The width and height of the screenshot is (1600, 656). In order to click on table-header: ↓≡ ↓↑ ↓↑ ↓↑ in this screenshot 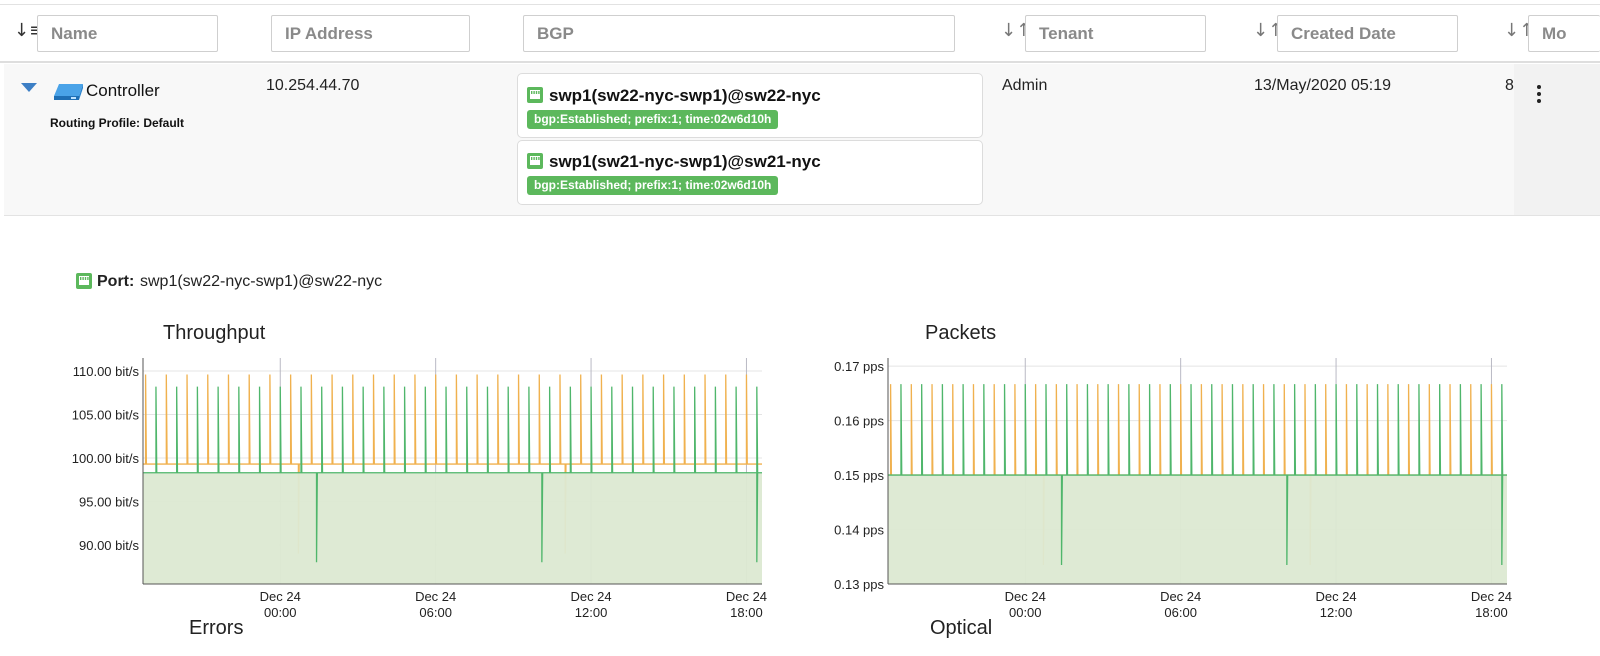, I will do `click(800, 34)`.